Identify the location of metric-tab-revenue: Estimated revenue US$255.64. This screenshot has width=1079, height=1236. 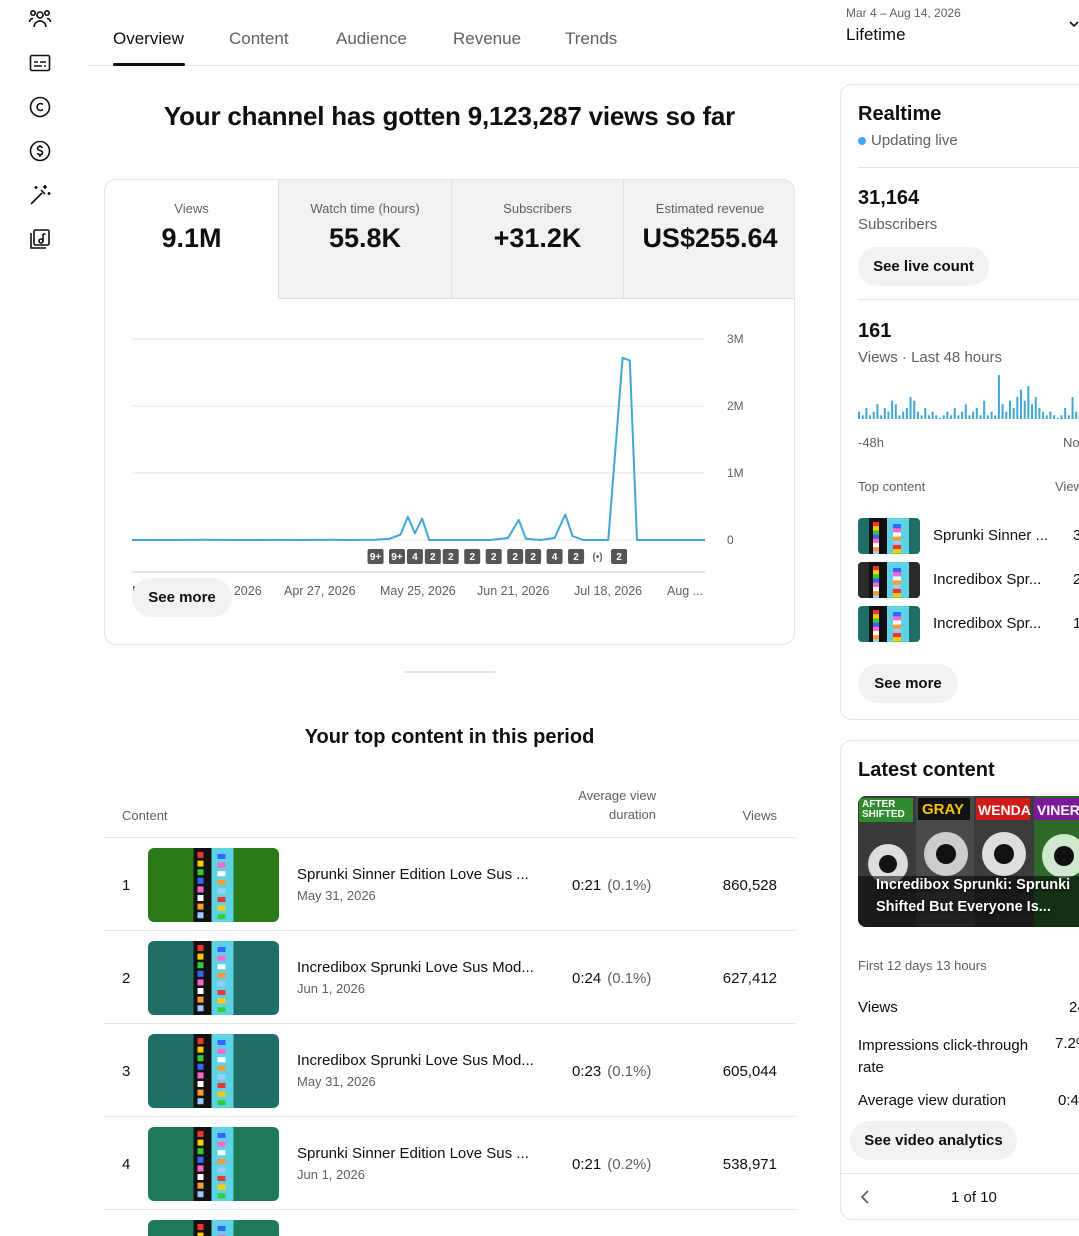
(708, 239).